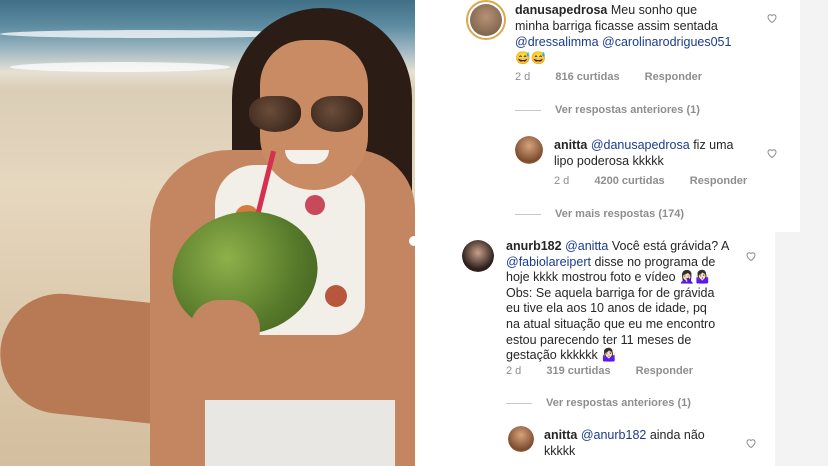  Describe the element at coordinates (557, 42) in the screenshot. I see `mention-link: @dressalimma` at that location.